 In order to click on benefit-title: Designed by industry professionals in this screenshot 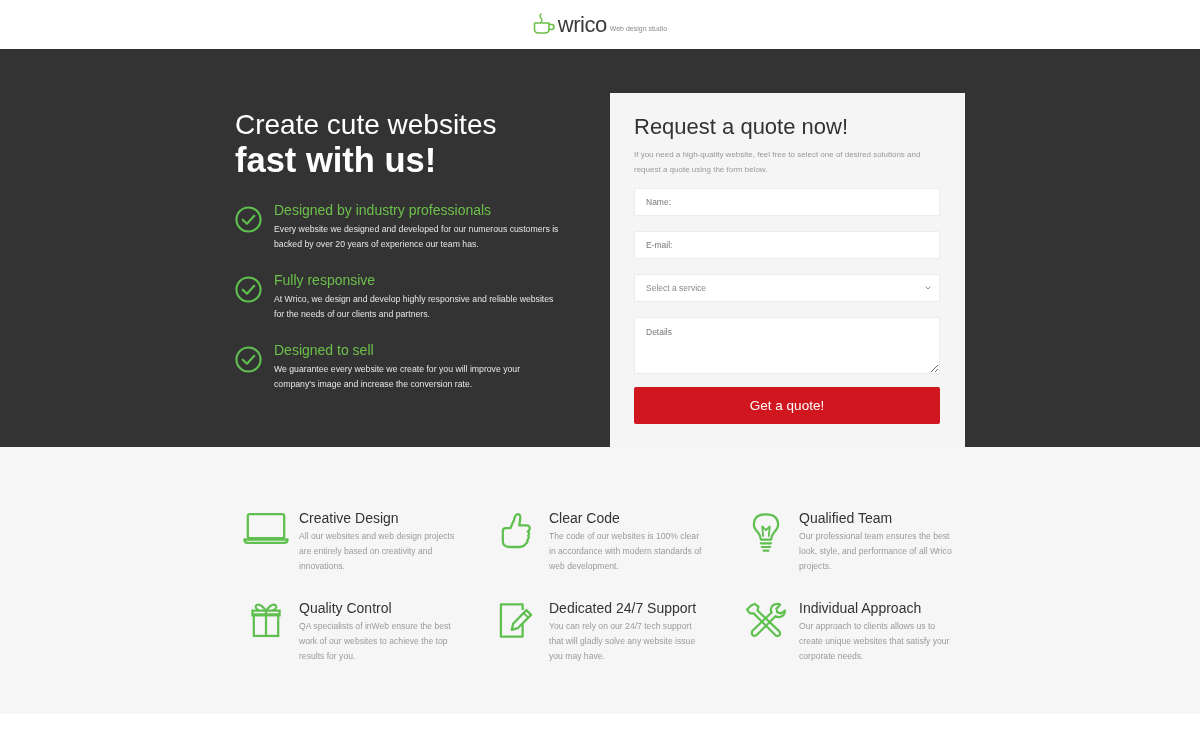, I will do `click(383, 210)`.